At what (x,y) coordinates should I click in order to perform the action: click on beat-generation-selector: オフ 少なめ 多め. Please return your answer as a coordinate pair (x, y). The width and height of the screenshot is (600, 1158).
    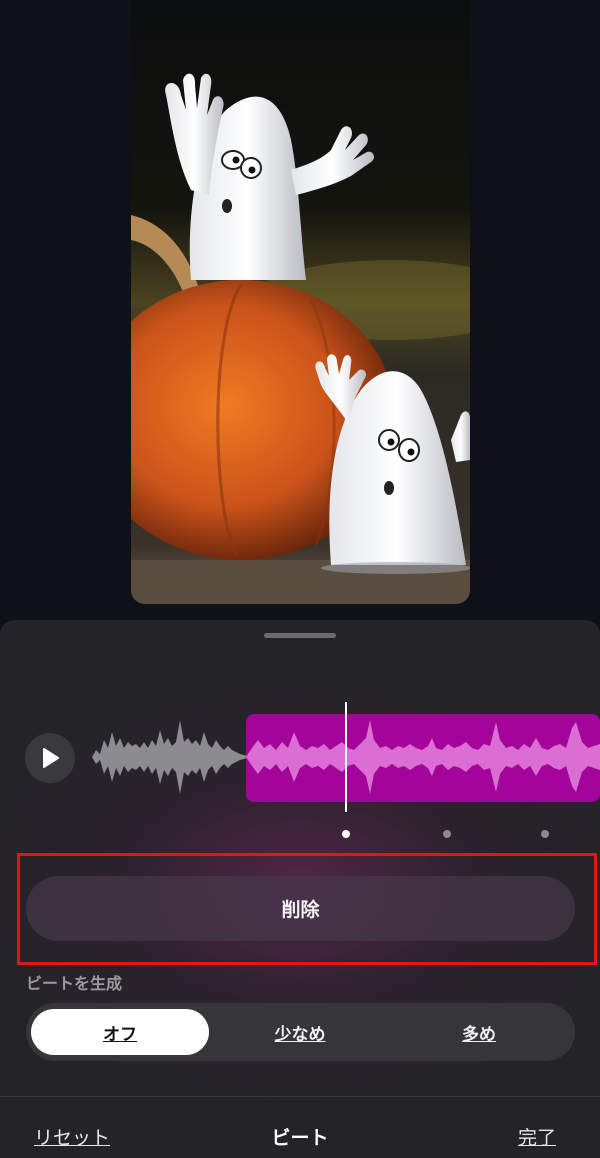
    Looking at the image, I should click on (300, 1032).